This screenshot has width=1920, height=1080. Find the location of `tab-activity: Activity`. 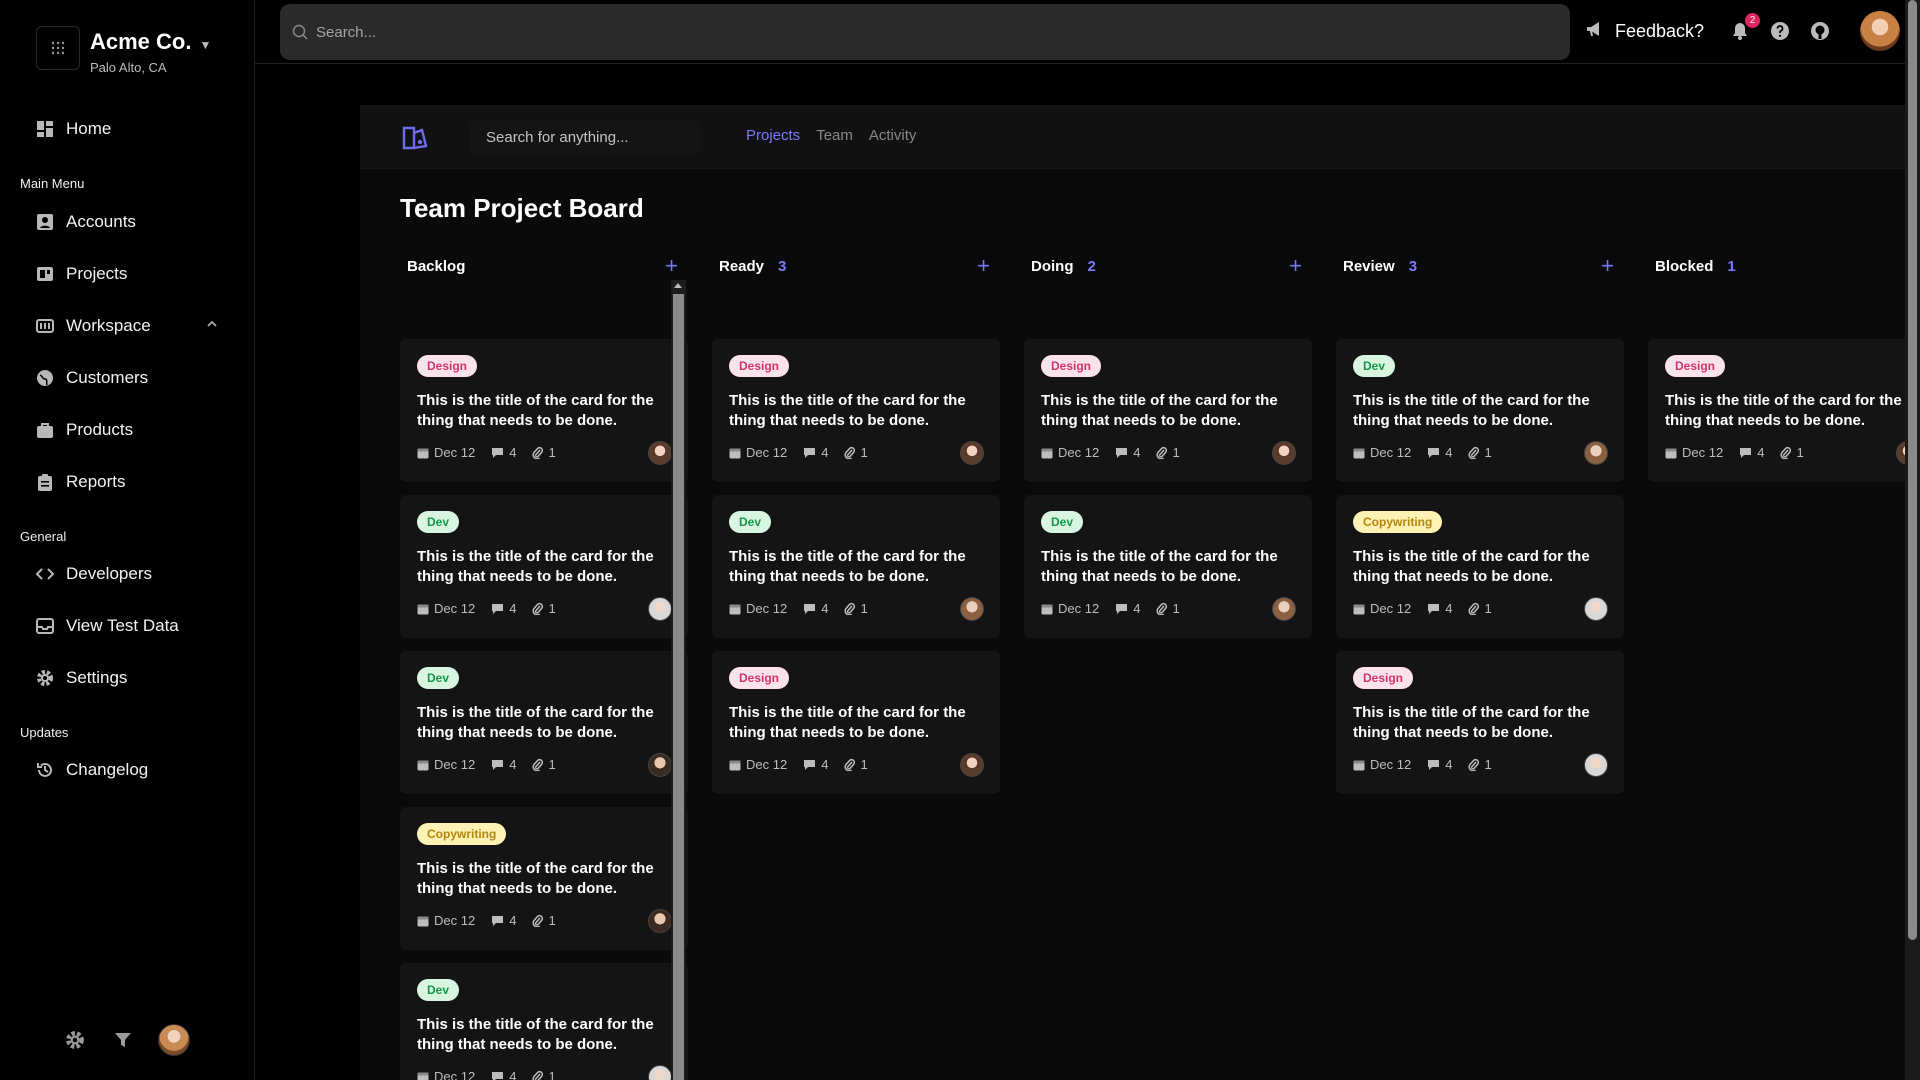

tab-activity: Activity is located at coordinates (893, 135).